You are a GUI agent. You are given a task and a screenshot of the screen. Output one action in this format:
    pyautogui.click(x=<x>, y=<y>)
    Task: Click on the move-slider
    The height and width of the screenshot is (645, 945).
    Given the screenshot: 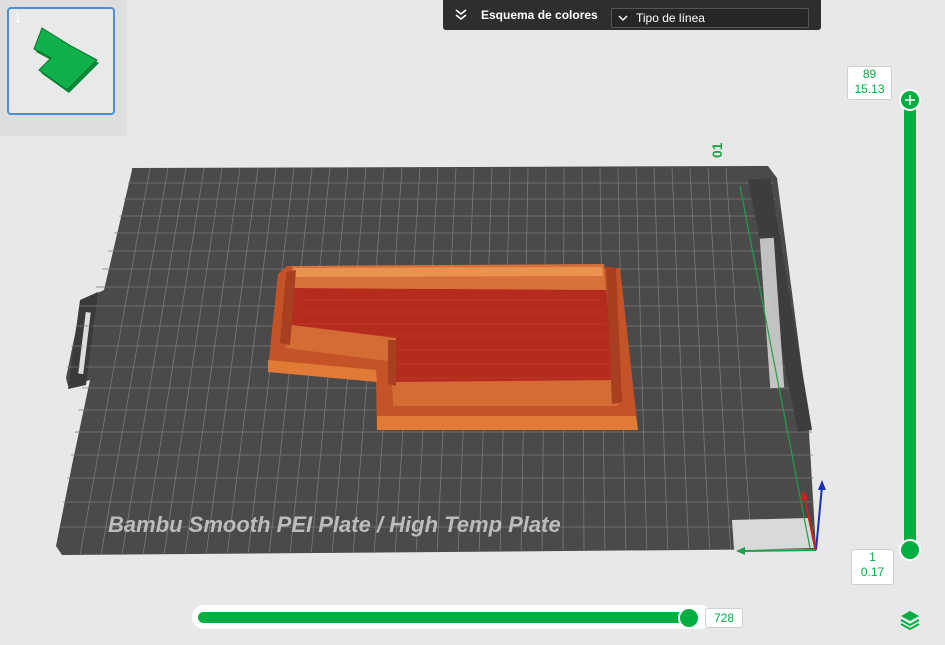 What is the action you would take?
    pyautogui.click(x=444, y=617)
    